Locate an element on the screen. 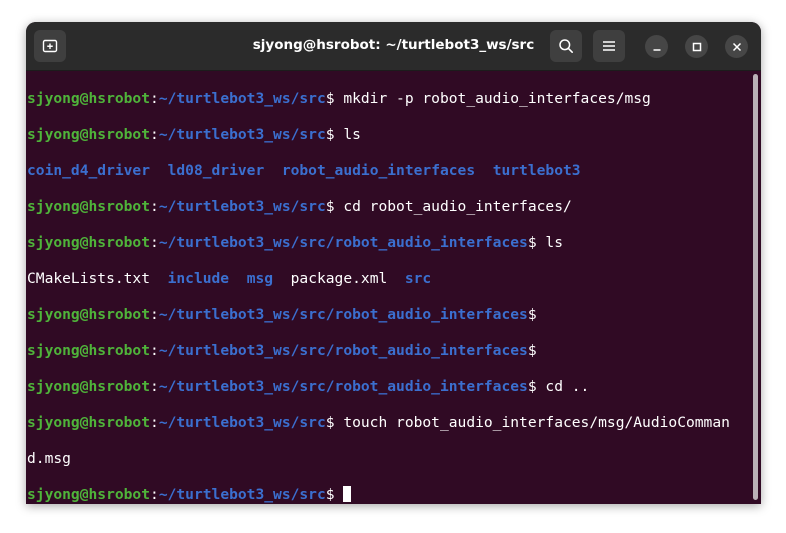  new-tab-icon is located at coordinates (50, 46).